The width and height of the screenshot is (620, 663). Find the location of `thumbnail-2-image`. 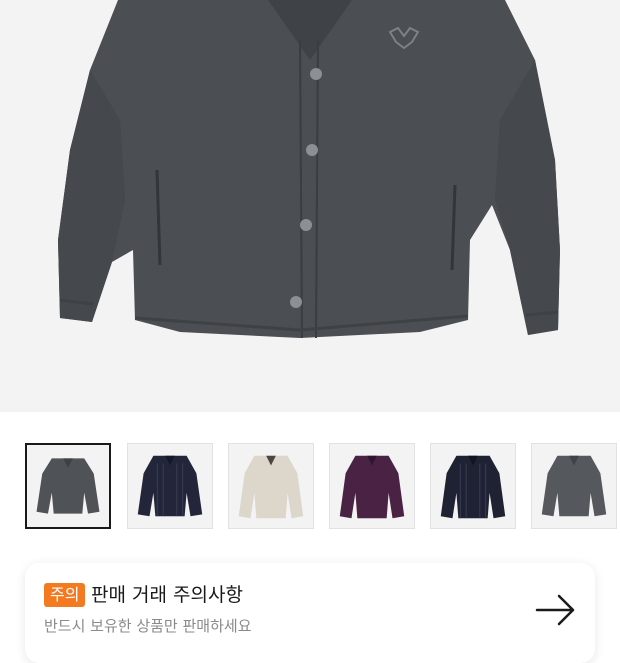

thumbnail-2-image is located at coordinates (271, 487).